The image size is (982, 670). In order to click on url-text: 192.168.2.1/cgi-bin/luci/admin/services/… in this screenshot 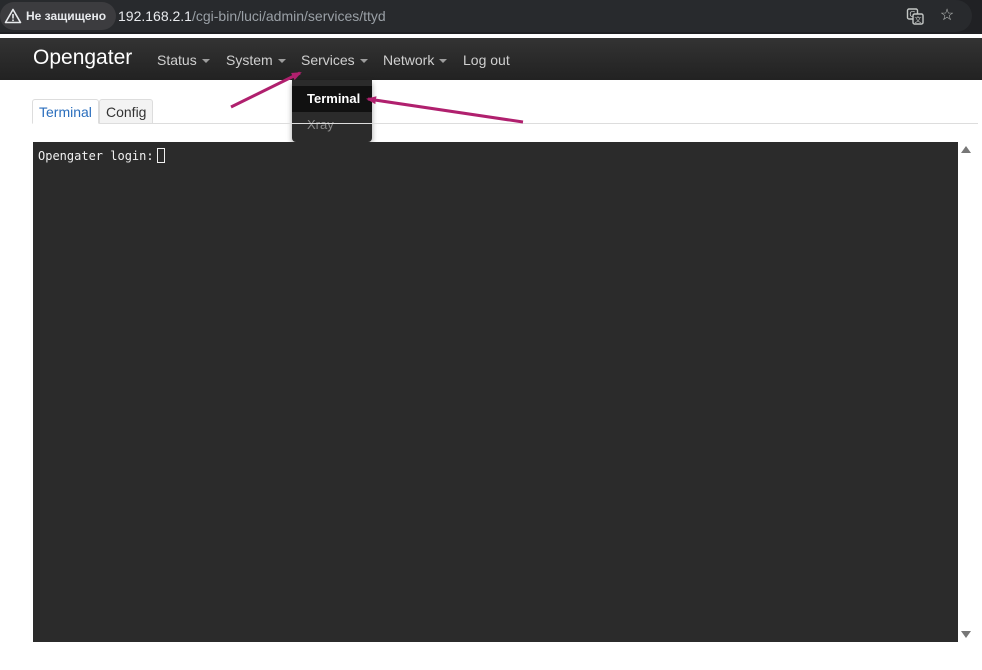, I will do `click(252, 16)`.